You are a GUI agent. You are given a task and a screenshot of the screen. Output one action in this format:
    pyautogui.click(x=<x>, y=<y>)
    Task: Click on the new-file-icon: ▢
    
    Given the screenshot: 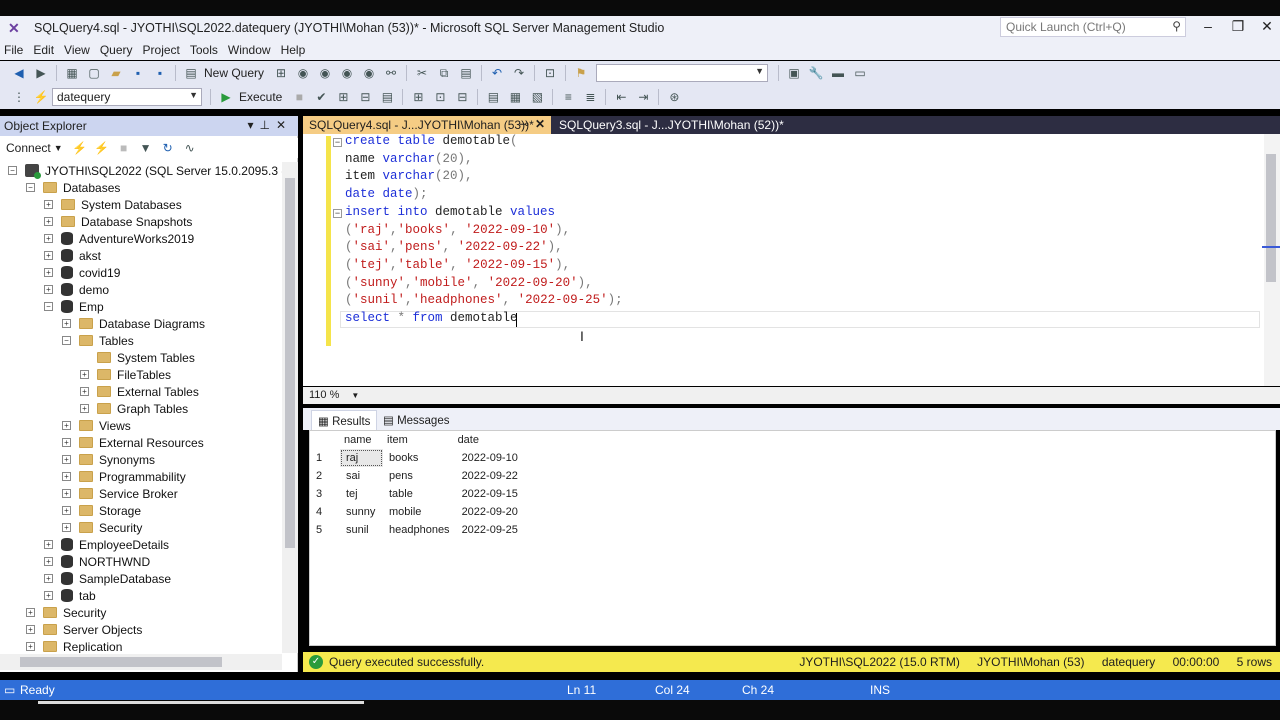 What is the action you would take?
    pyautogui.click(x=94, y=73)
    